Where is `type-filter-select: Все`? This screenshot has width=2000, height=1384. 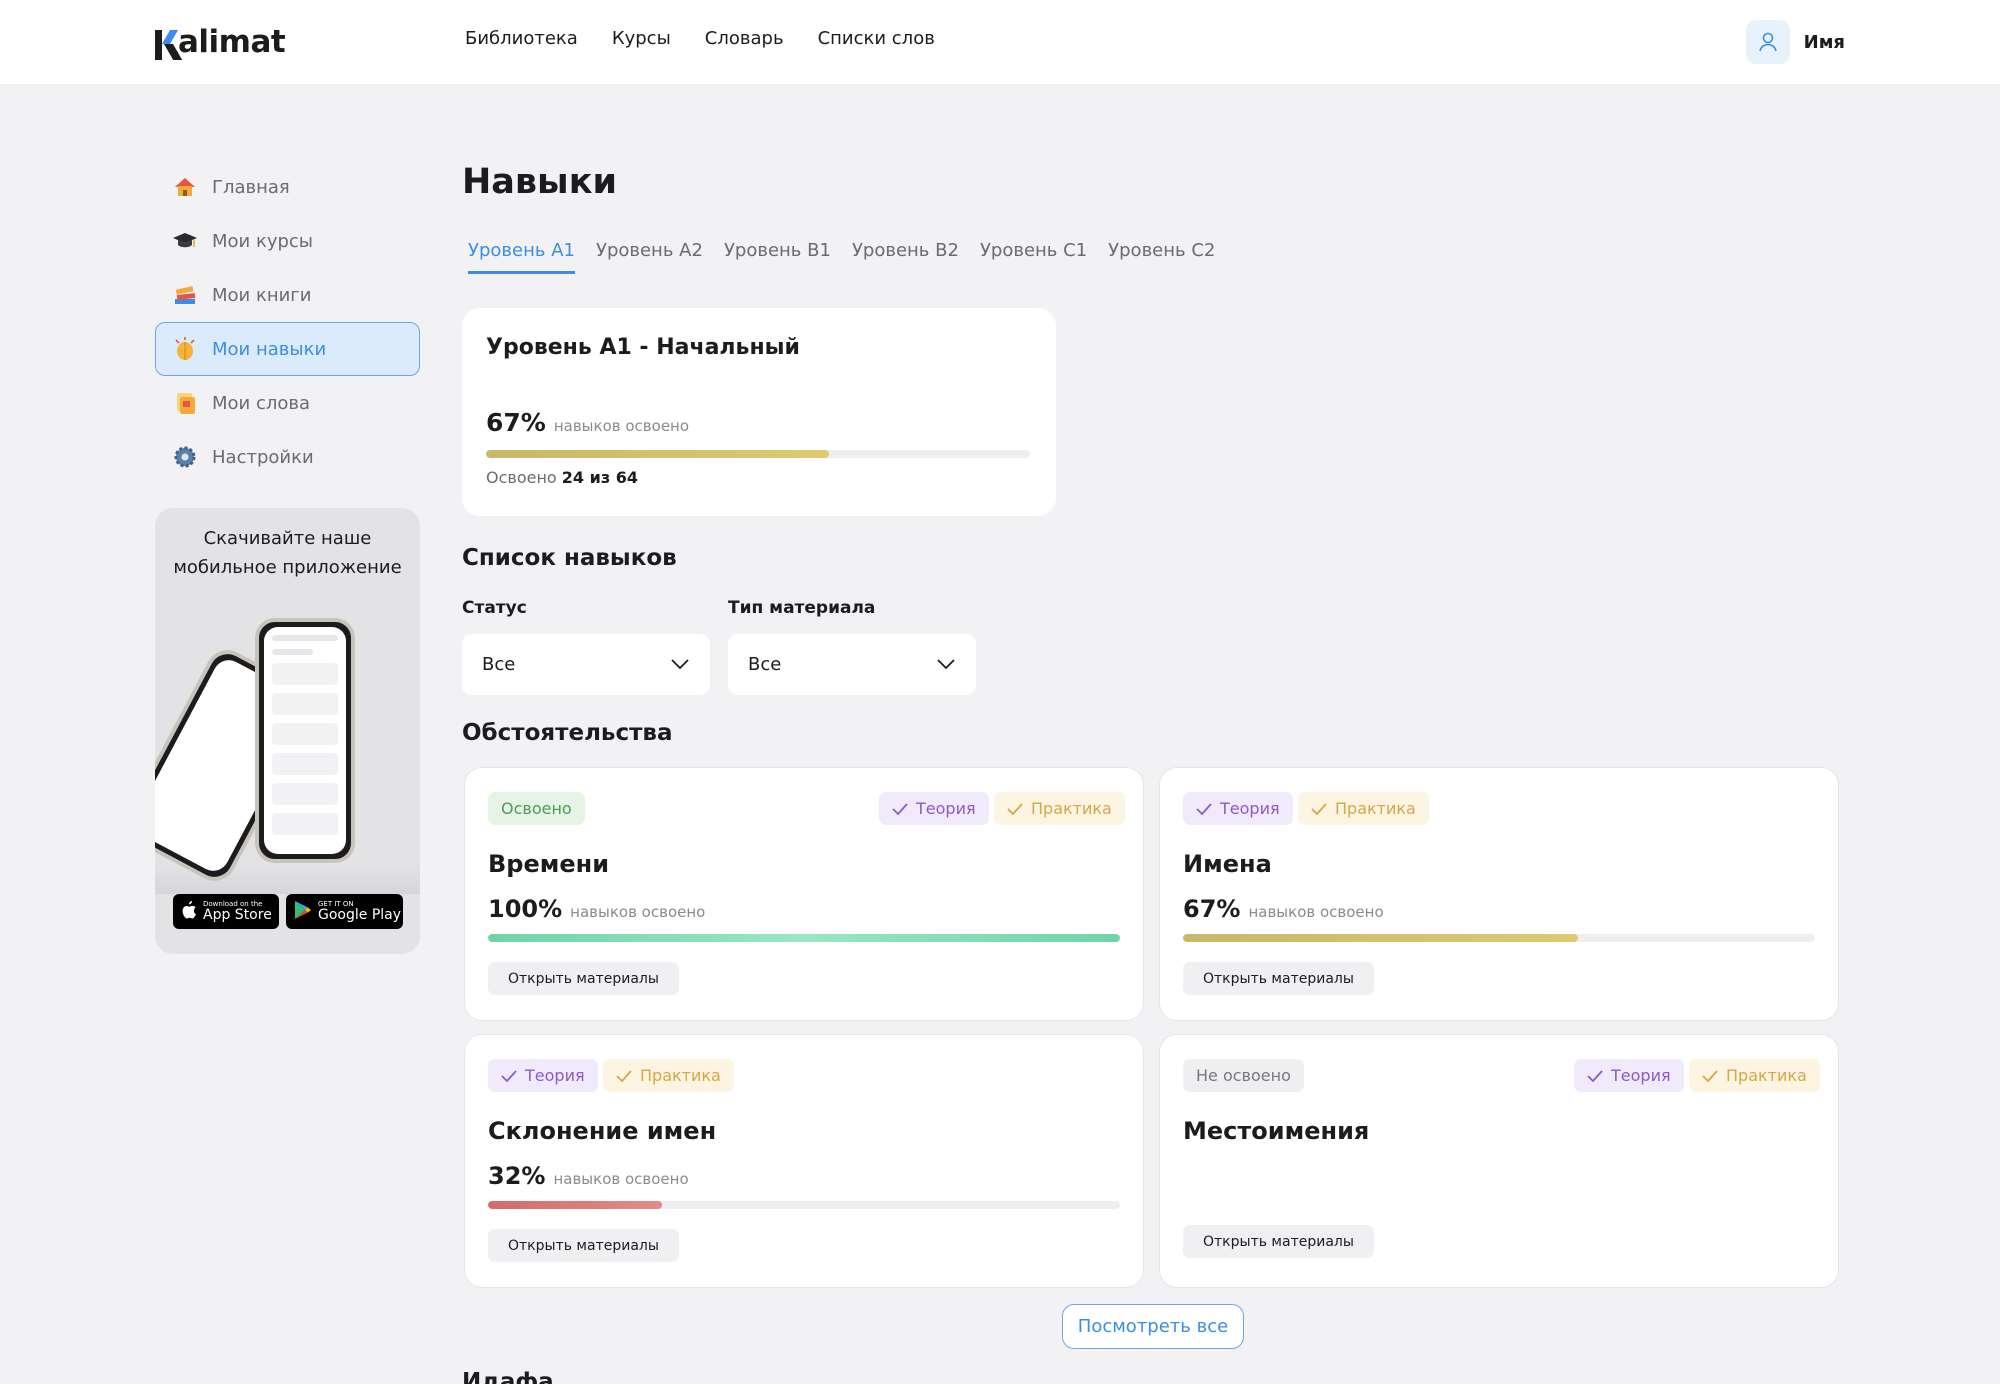
type-filter-select: Все is located at coordinates (852, 664).